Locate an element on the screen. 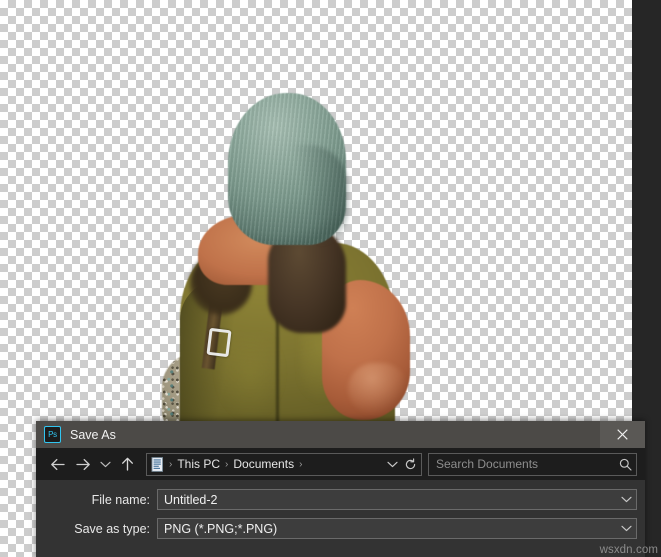  close-button is located at coordinates (622, 434).